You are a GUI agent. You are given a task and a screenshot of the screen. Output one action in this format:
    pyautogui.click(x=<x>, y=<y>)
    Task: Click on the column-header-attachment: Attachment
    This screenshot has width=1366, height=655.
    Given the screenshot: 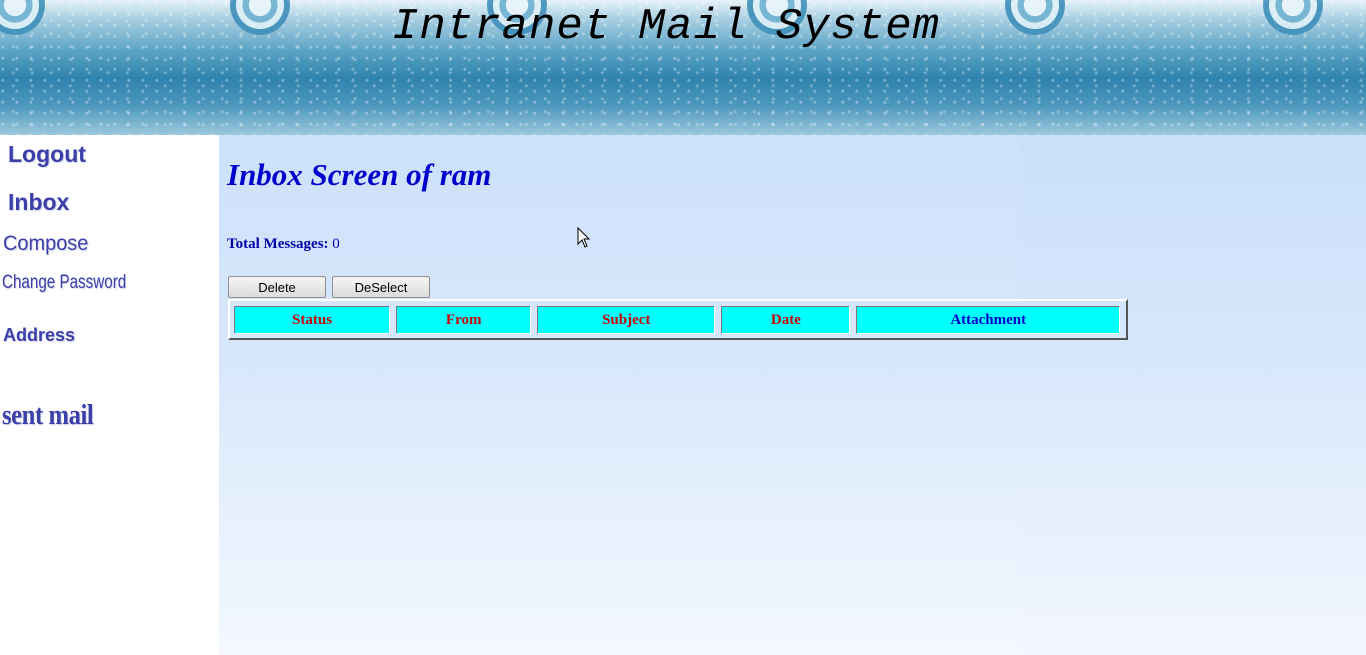 What is the action you would take?
    pyautogui.click(x=988, y=320)
    